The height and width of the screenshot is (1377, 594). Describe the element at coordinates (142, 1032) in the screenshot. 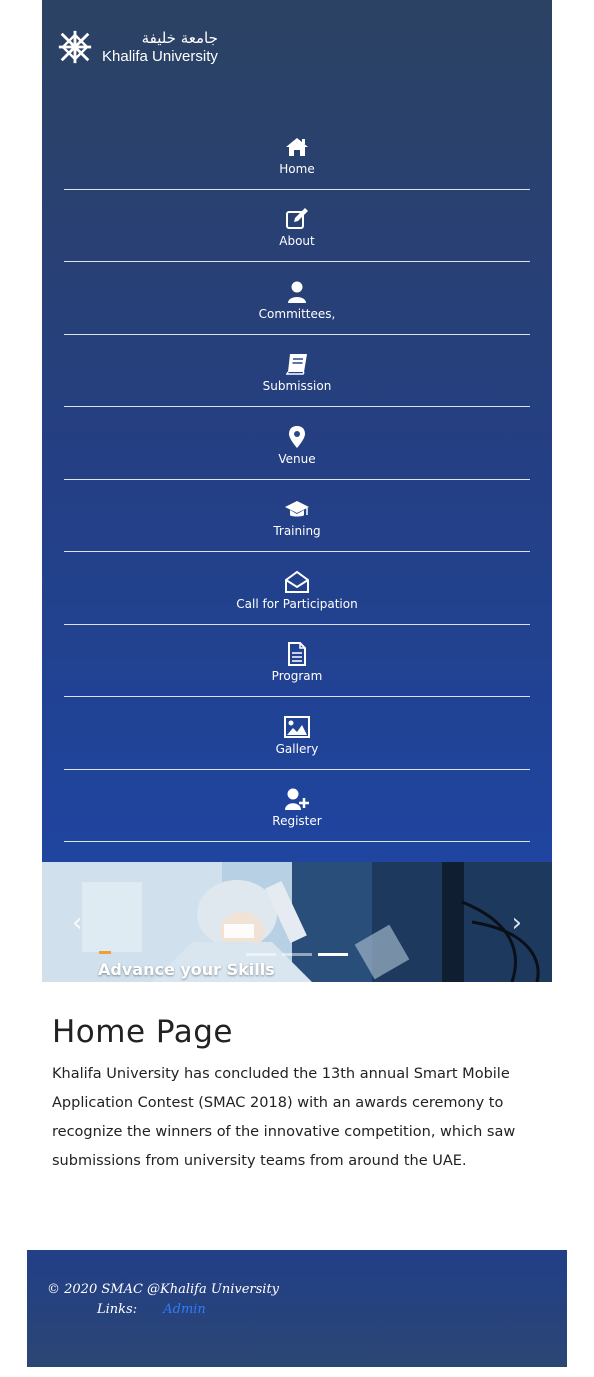

I see `page-title: Home Page` at that location.